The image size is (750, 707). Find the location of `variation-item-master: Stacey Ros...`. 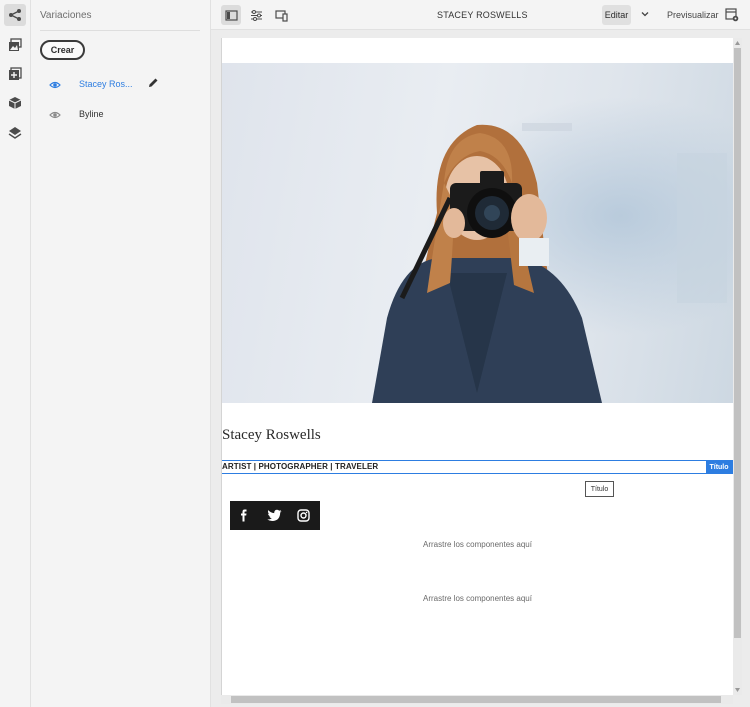

variation-item-master: Stacey Ros... is located at coordinates (121, 85).